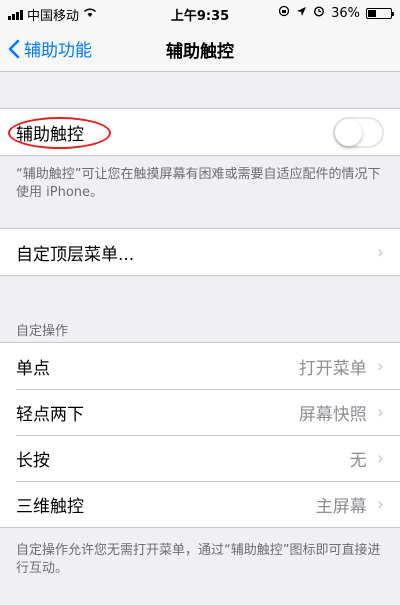 The image size is (400, 605). I want to click on custom-action-value: 主屏幕, so click(341, 506).